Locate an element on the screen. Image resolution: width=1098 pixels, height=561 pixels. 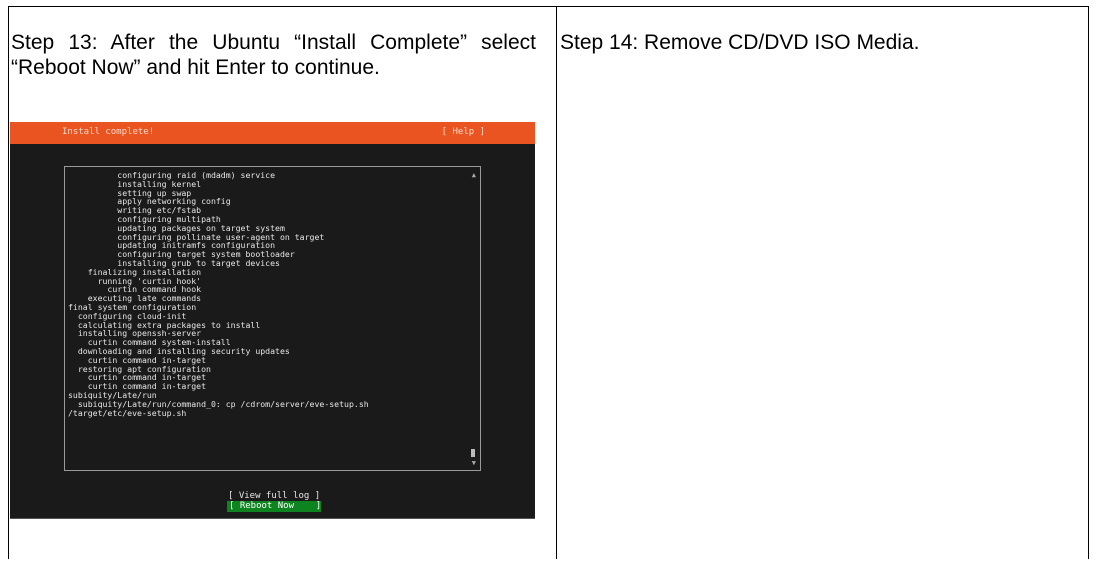
view-full-log-button: [ View full log ] is located at coordinates (274, 496).